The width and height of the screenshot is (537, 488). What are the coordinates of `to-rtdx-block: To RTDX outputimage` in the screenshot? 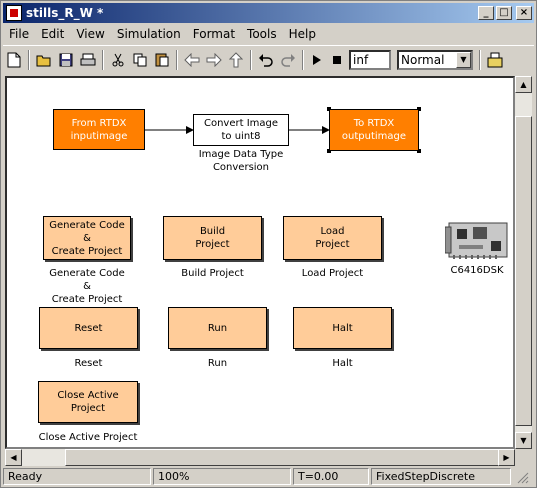 It's located at (374, 130).